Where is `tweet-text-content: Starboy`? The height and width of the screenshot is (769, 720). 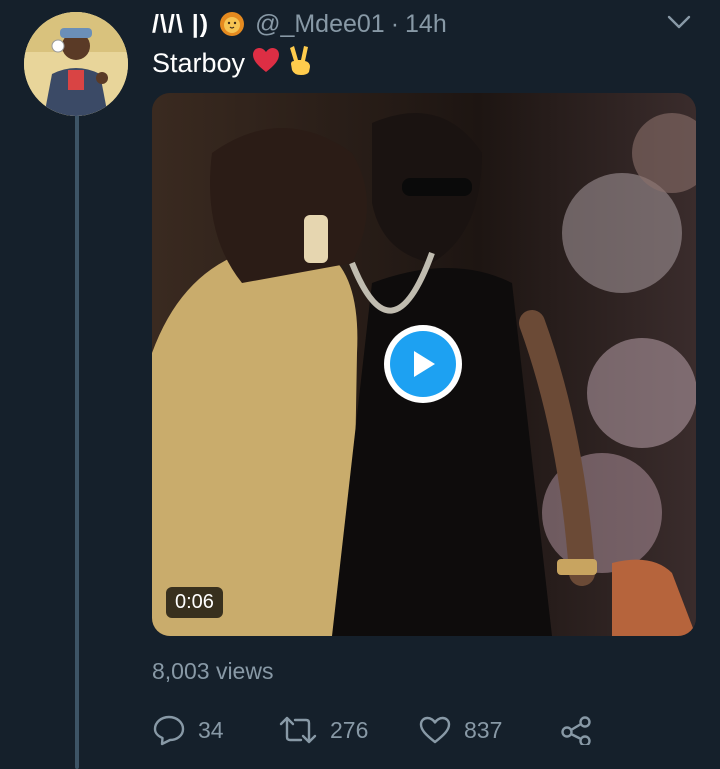
tweet-text-content: Starboy is located at coordinates (199, 63).